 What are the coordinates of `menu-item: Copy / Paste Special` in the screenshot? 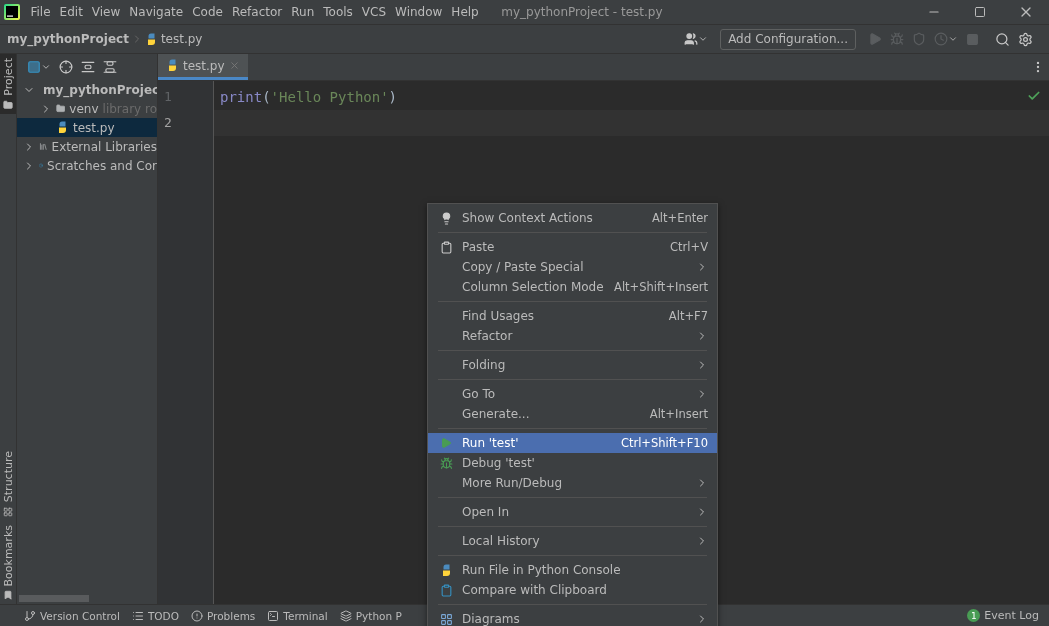 It's located at (572, 267).